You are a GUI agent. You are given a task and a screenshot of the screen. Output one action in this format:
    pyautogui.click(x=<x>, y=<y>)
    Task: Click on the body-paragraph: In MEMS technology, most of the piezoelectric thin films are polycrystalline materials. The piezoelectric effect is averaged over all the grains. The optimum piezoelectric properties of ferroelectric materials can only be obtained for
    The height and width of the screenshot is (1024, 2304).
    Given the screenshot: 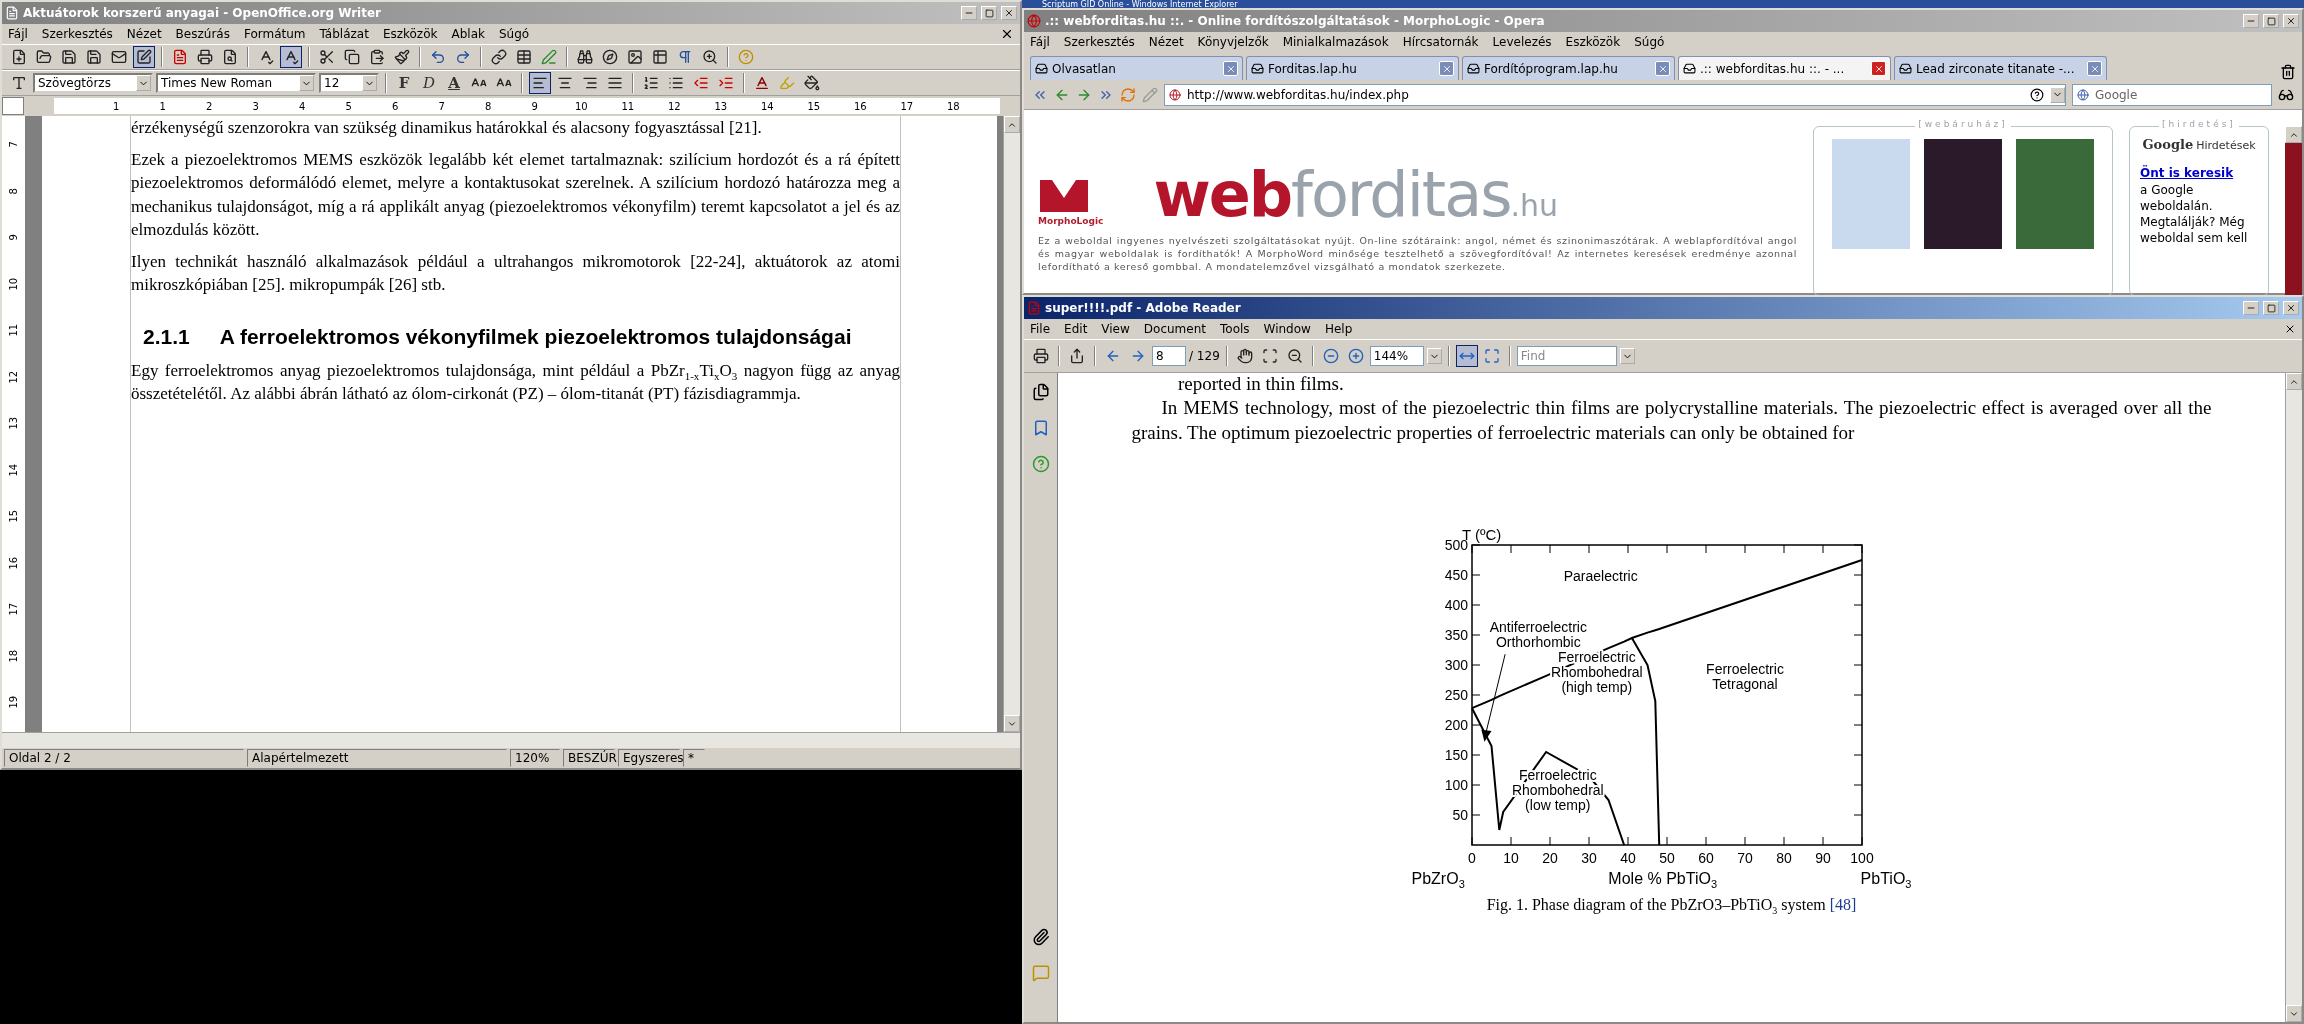 What is the action you would take?
    pyautogui.click(x=1671, y=420)
    